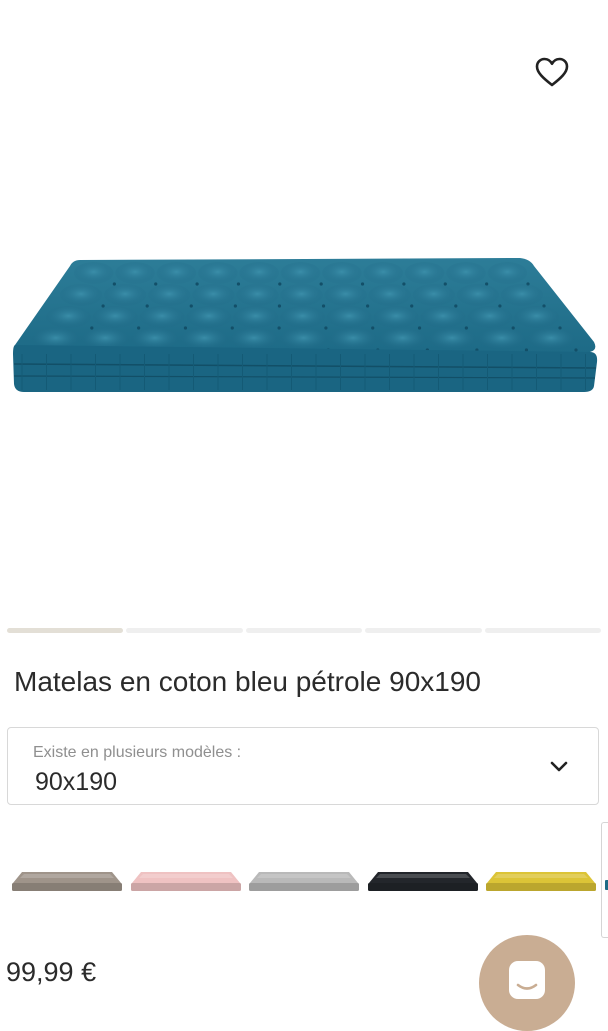  What do you see at coordinates (51, 972) in the screenshot?
I see `product-price: 99,99 €` at bounding box center [51, 972].